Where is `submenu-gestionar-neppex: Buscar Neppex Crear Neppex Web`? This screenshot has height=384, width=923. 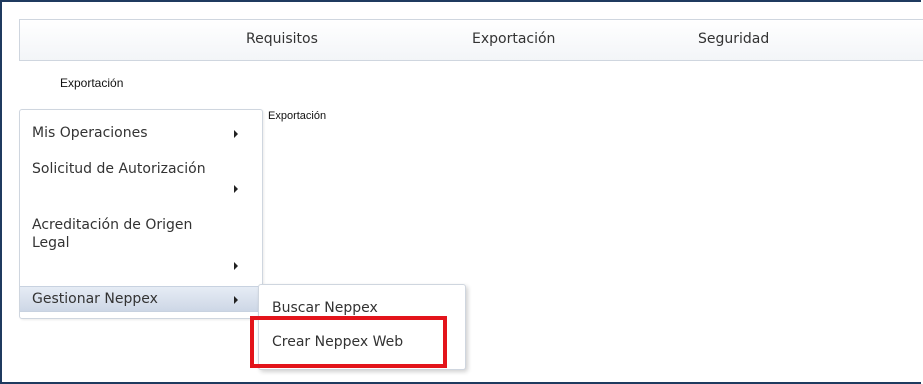 submenu-gestionar-neppex: Buscar Neppex Crear Neppex Web is located at coordinates (362, 327).